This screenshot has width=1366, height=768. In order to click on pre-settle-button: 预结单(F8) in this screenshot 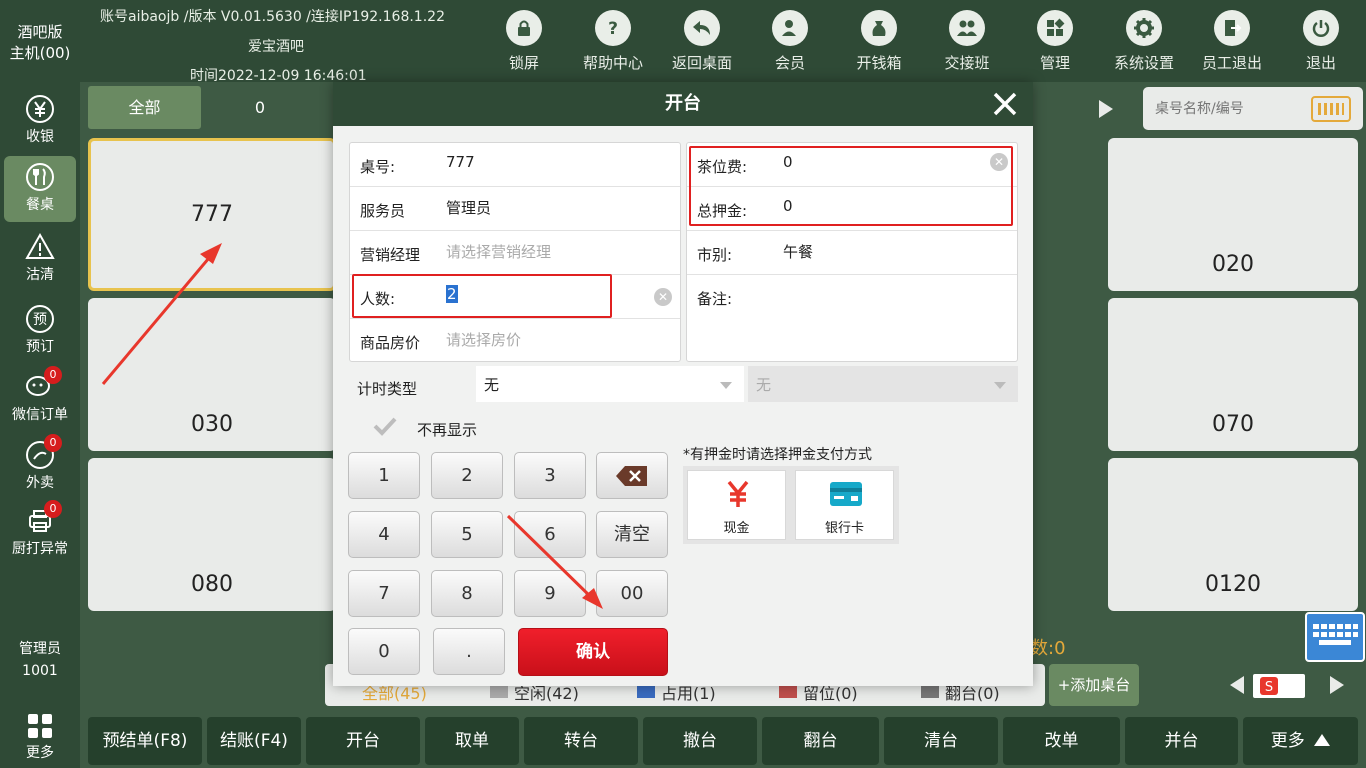, I will do `click(145, 741)`.